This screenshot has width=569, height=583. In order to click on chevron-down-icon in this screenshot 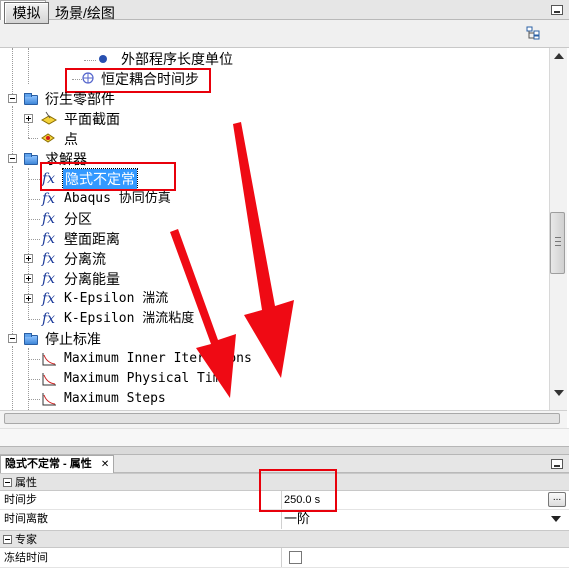, I will do `click(556, 519)`.